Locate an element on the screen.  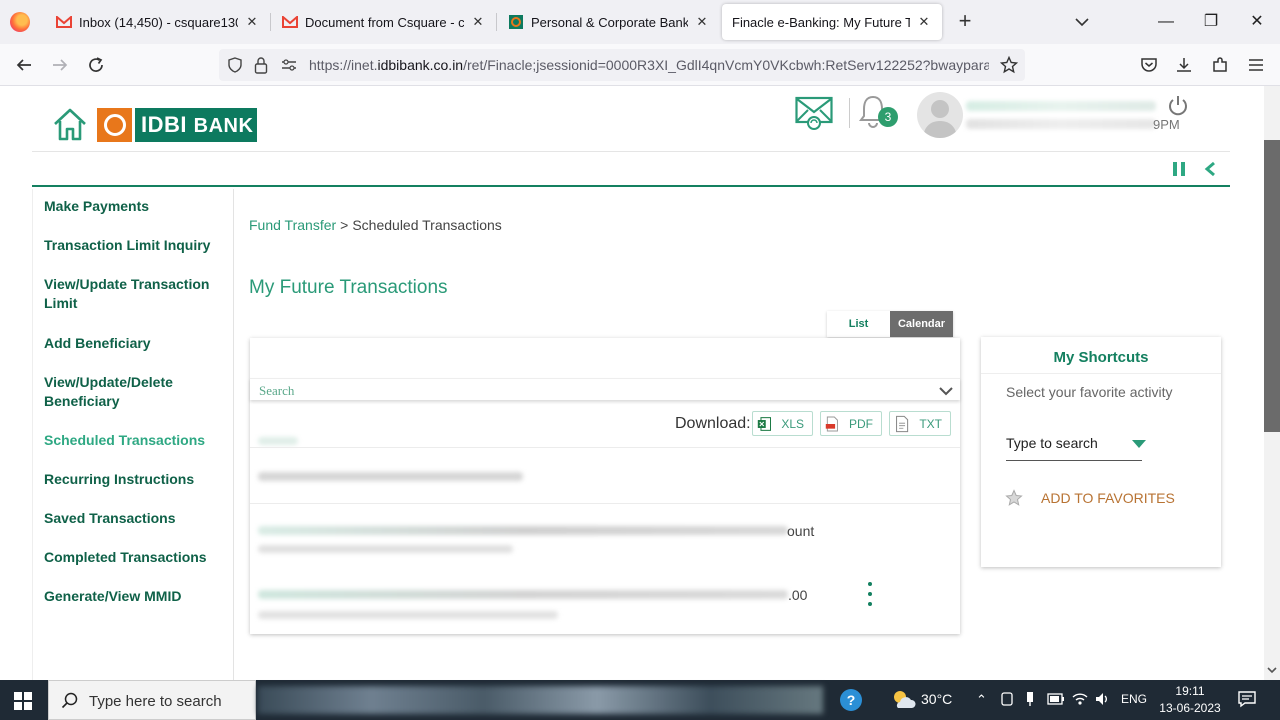
tab-document: Document from Csquare - csqu ✕ is located at coordinates (384, 22).